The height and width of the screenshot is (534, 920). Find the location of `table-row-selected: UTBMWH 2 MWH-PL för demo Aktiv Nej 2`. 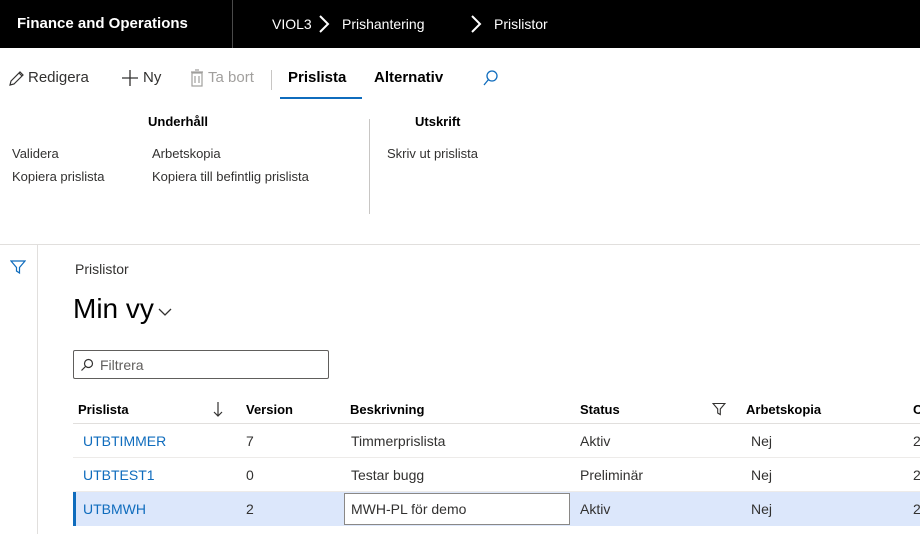

table-row-selected: UTBMWH 2 MWH-PL för demo Aktiv Nej 2 is located at coordinates (496, 509).